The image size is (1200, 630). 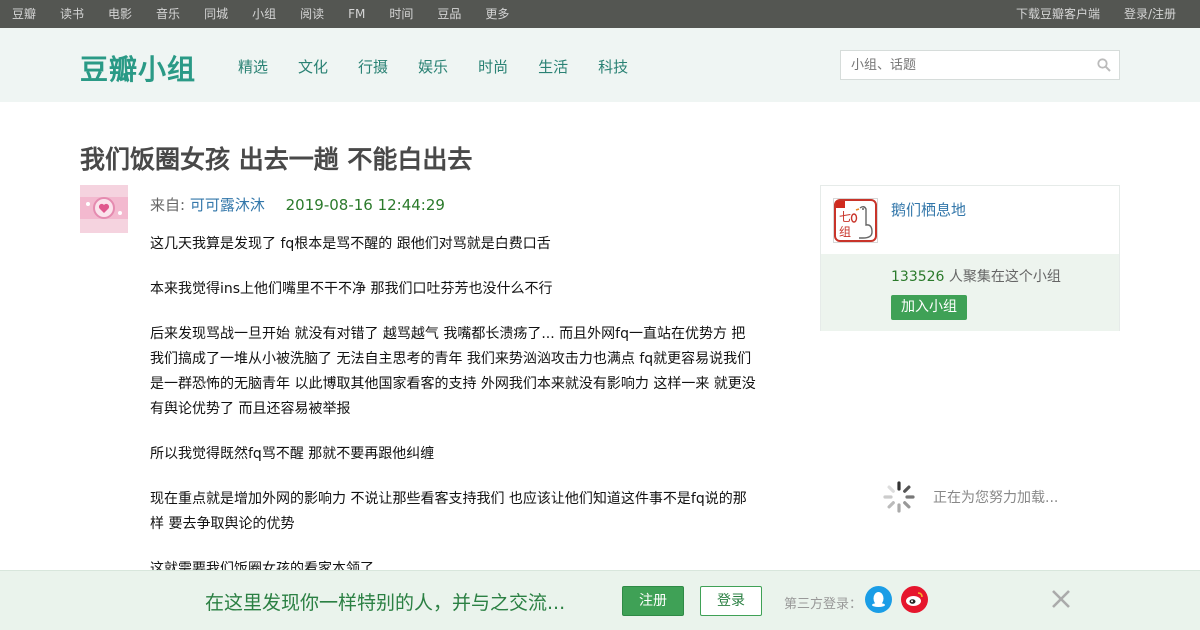 I want to click on group-name-link: 鹅们栖息地, so click(x=928, y=209).